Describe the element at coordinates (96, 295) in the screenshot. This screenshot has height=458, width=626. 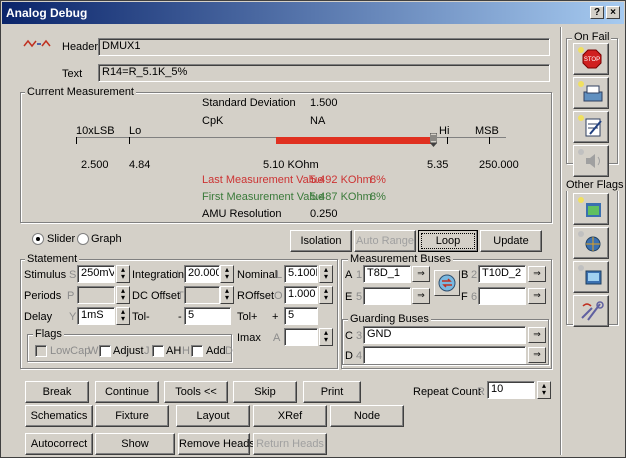
I see `periods-field` at that location.